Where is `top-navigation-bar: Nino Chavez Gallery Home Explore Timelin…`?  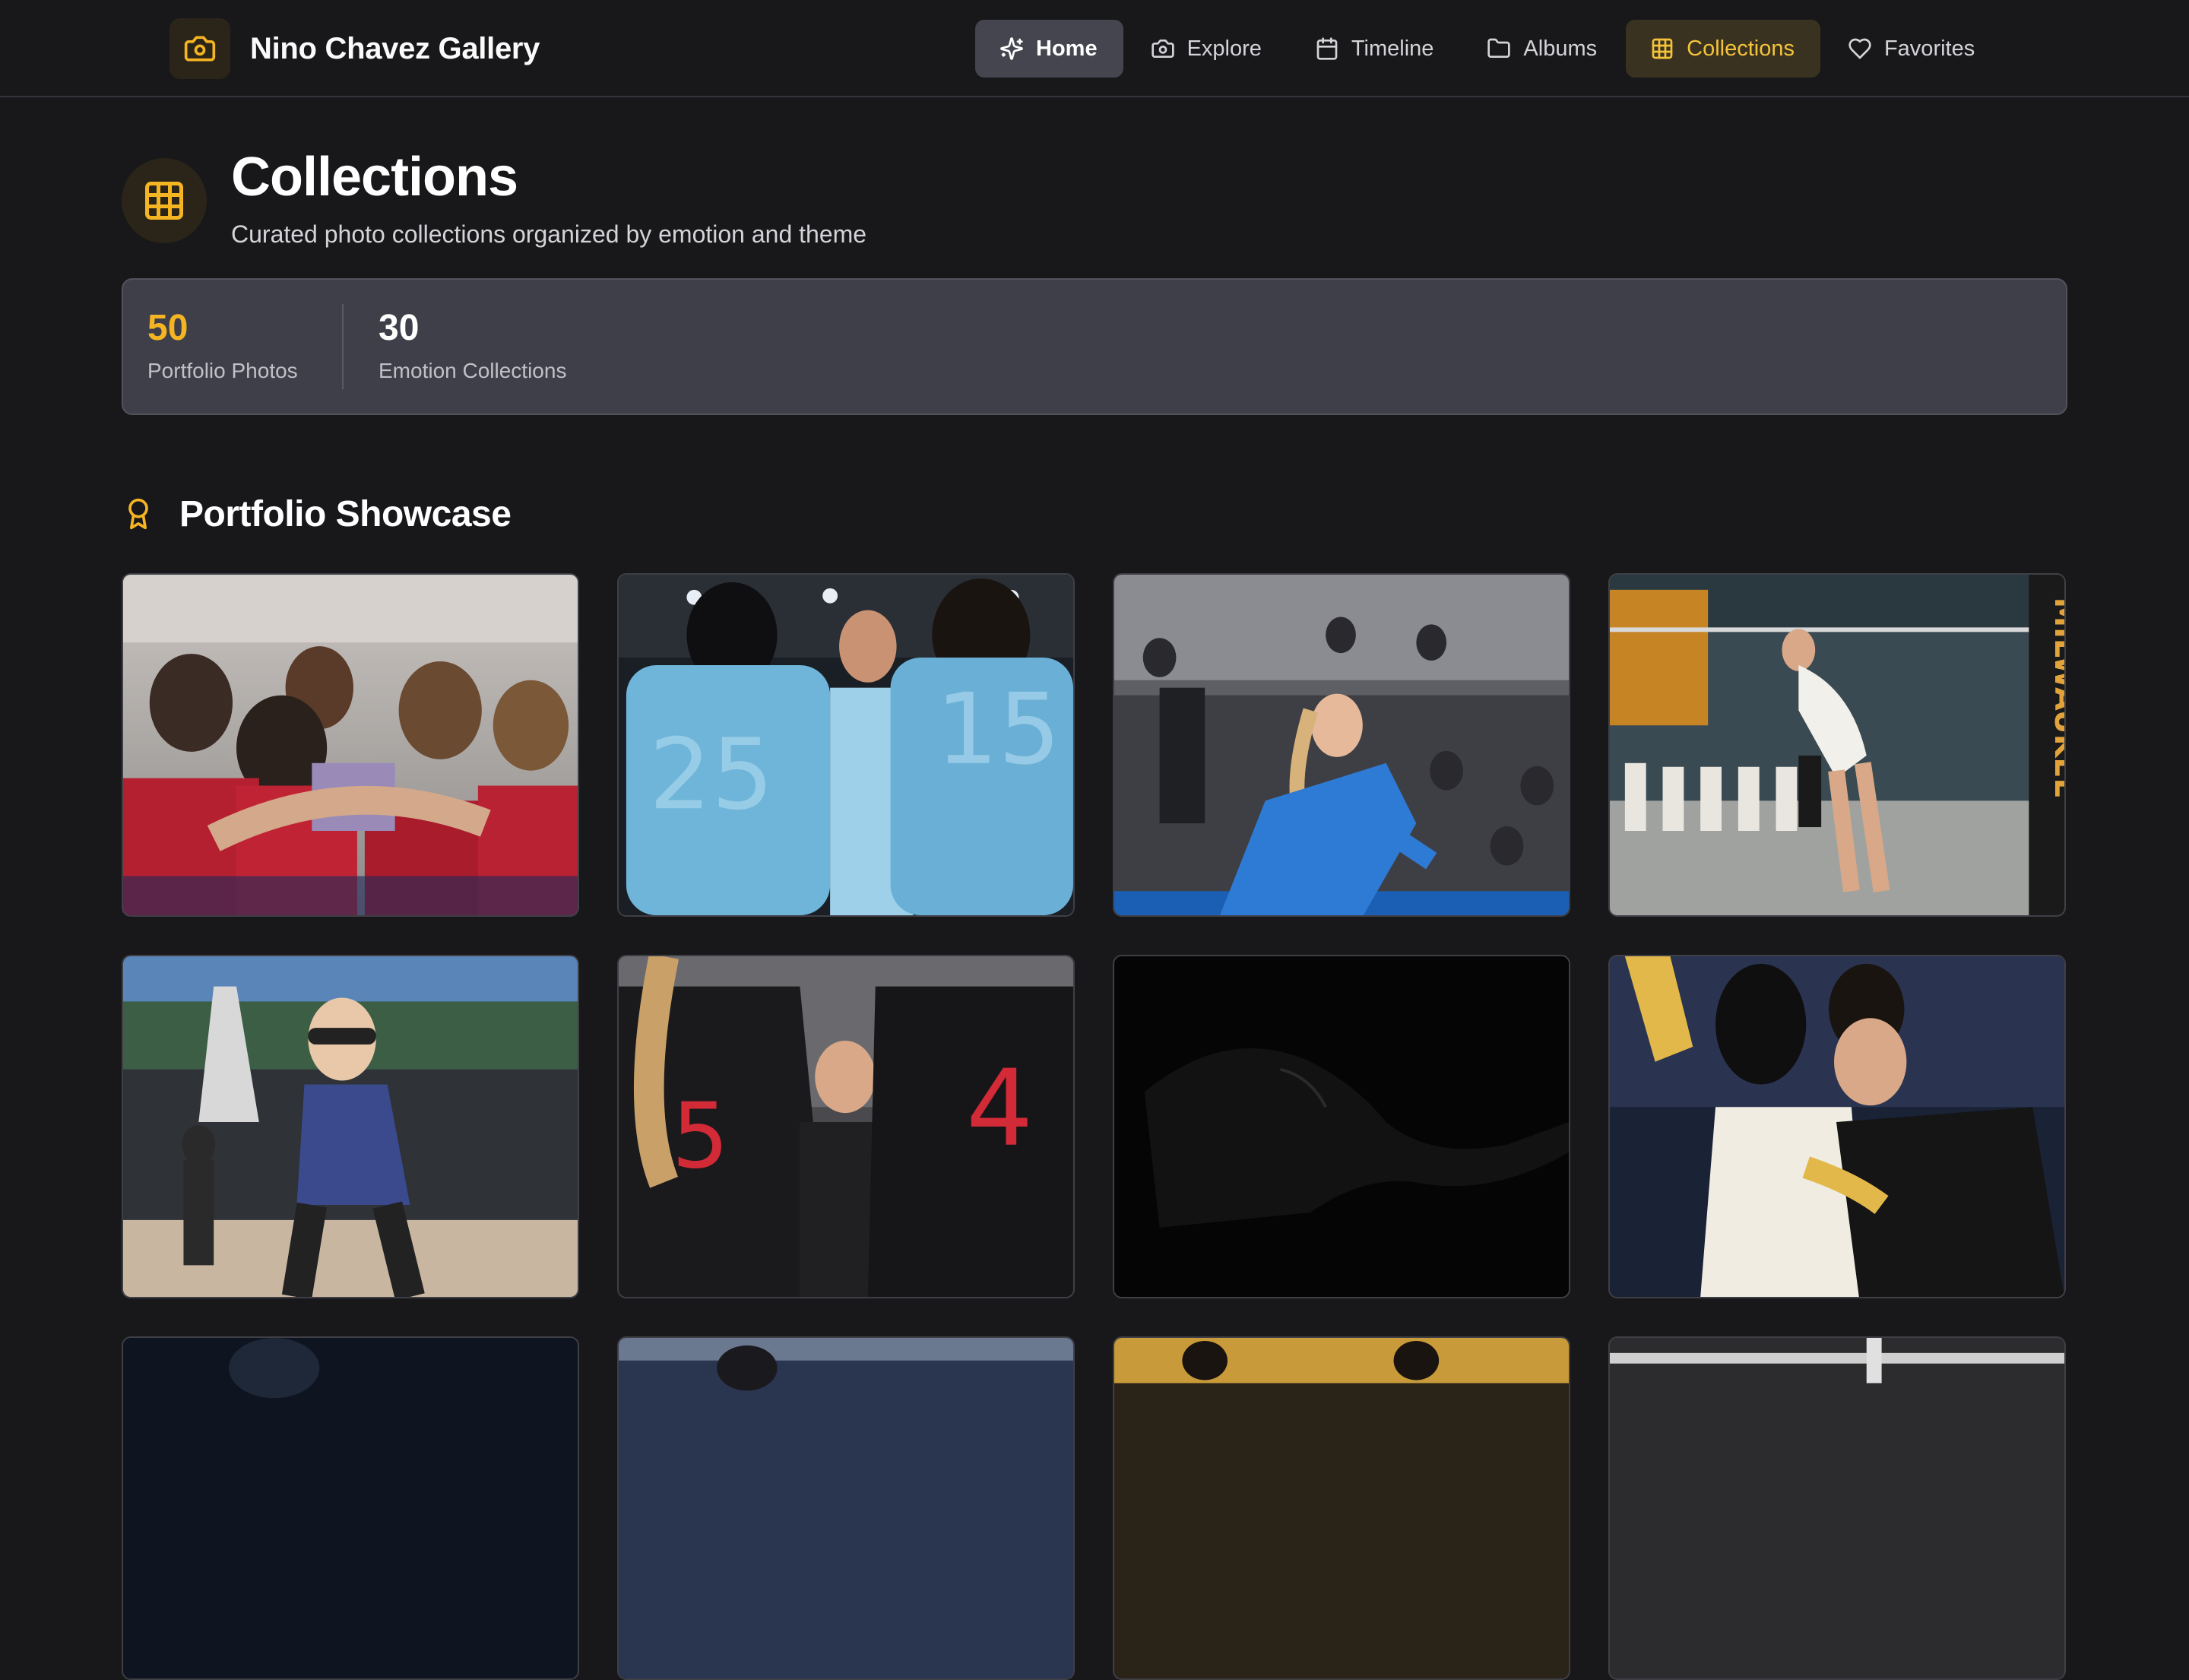
top-navigation-bar: Nino Chavez Gallery Home Explore Timelin… is located at coordinates (1094, 48).